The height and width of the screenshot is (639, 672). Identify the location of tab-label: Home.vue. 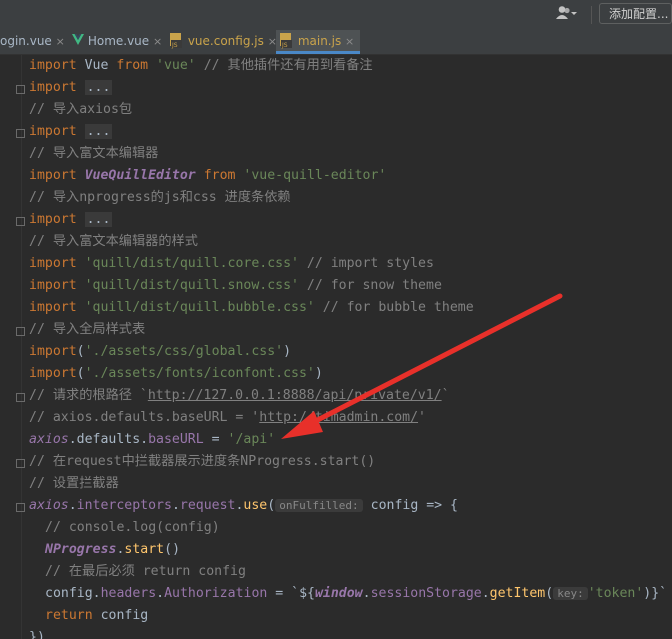
(118, 41).